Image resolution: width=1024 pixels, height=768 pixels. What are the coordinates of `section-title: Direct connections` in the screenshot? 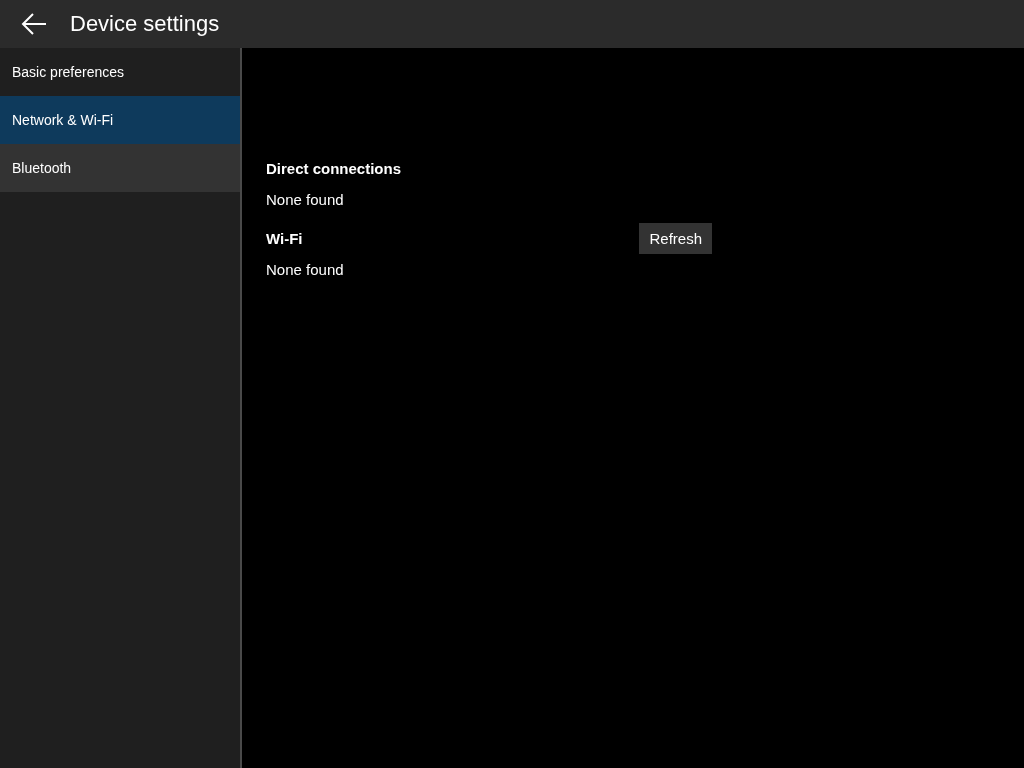 It's located at (334, 168).